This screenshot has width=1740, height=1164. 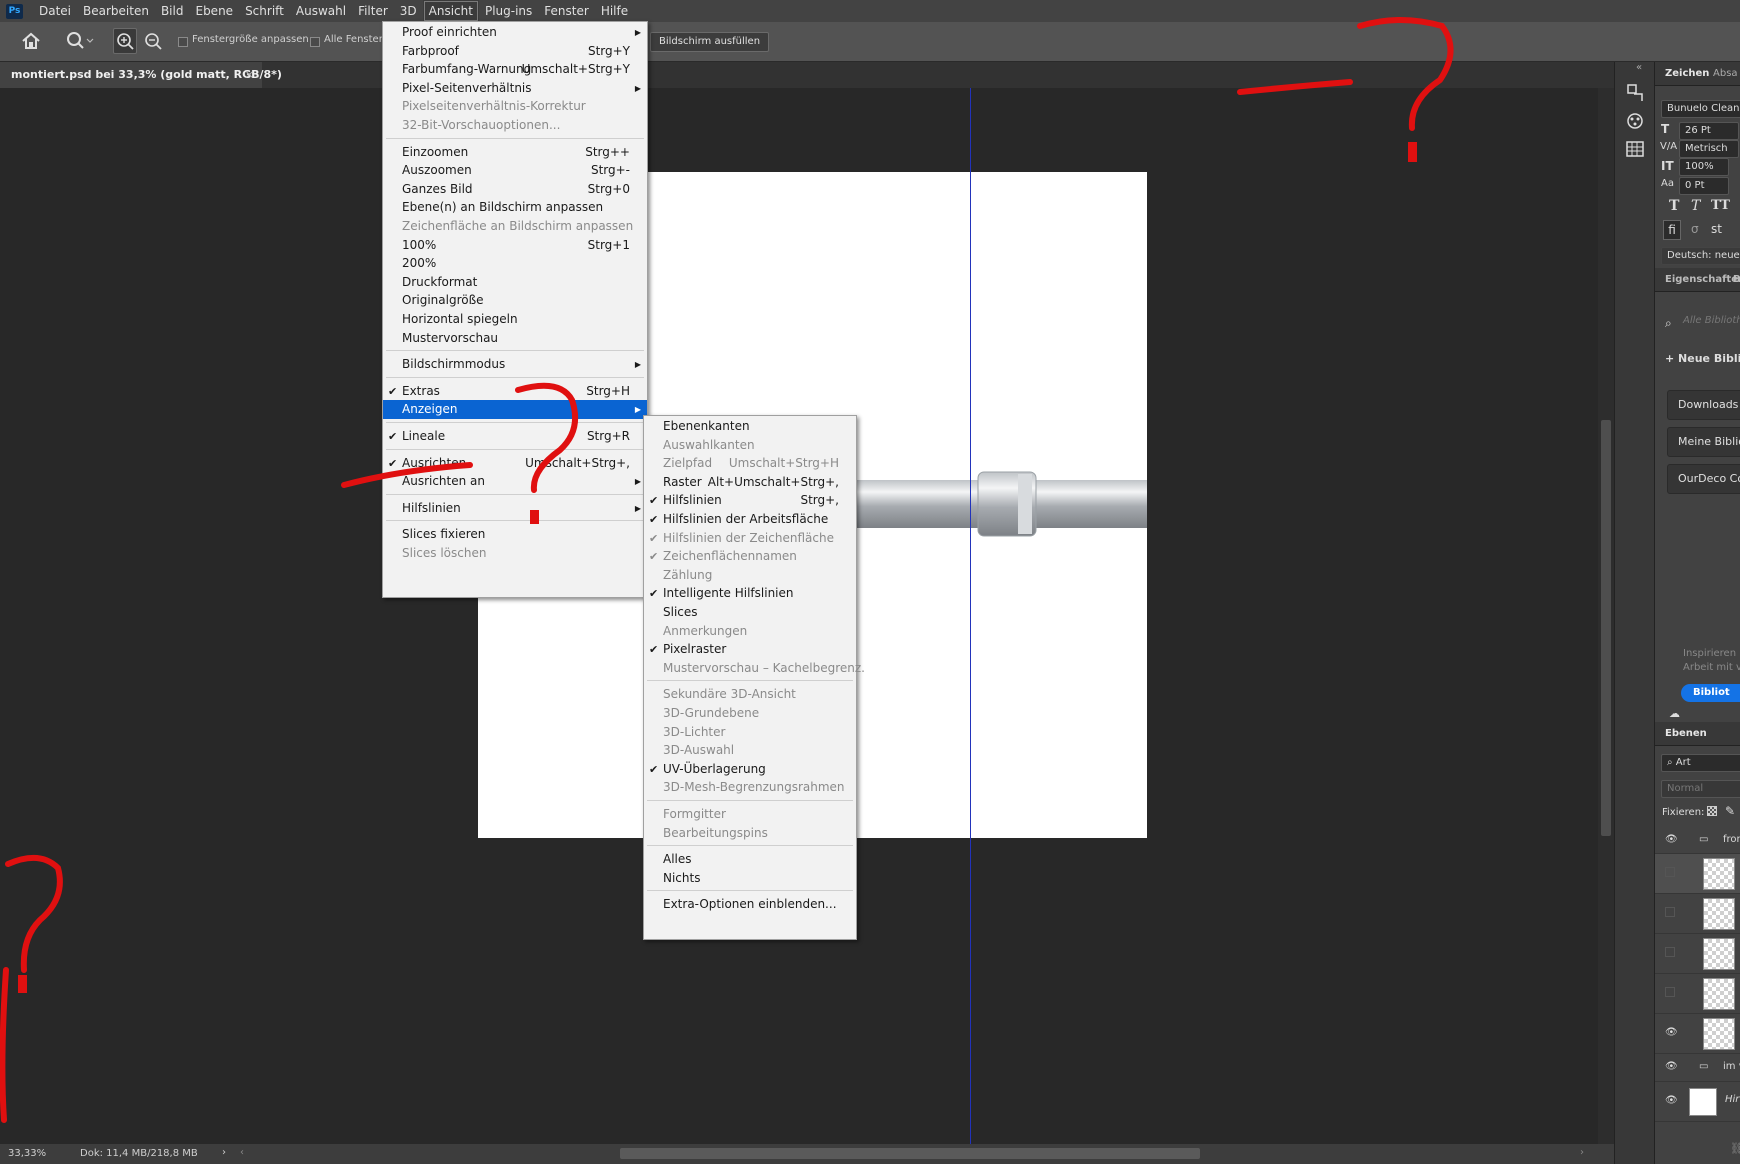 I want to click on menu-item-uv-uberlagerung: ✔ UV-Überlagerung, so click(x=750, y=769).